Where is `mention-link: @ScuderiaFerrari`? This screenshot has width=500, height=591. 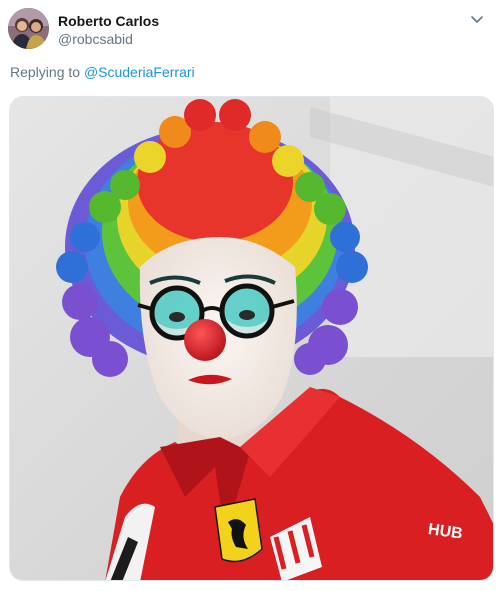 mention-link: @ScuderiaFerrari is located at coordinates (139, 72).